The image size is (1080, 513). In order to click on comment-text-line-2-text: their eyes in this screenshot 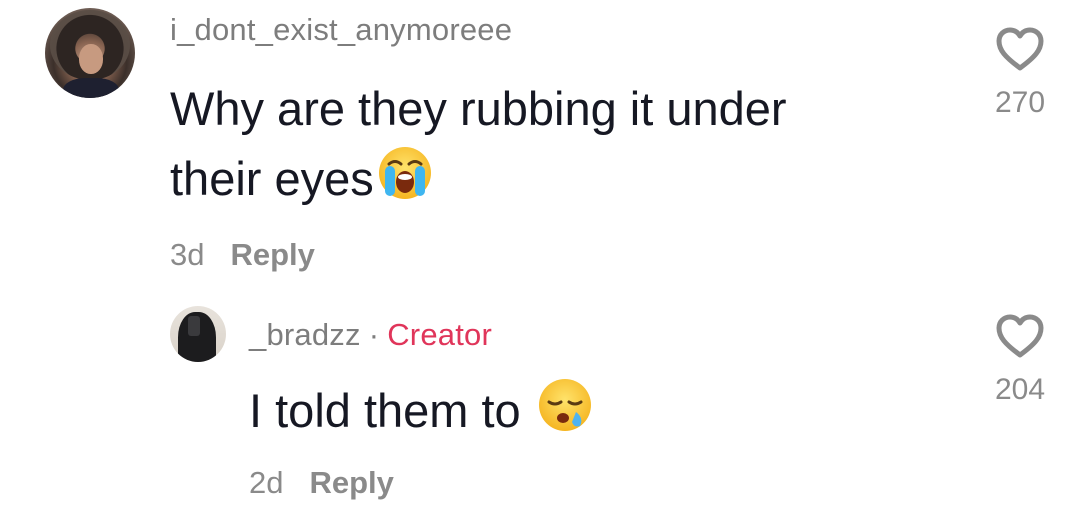, I will do `click(272, 178)`.